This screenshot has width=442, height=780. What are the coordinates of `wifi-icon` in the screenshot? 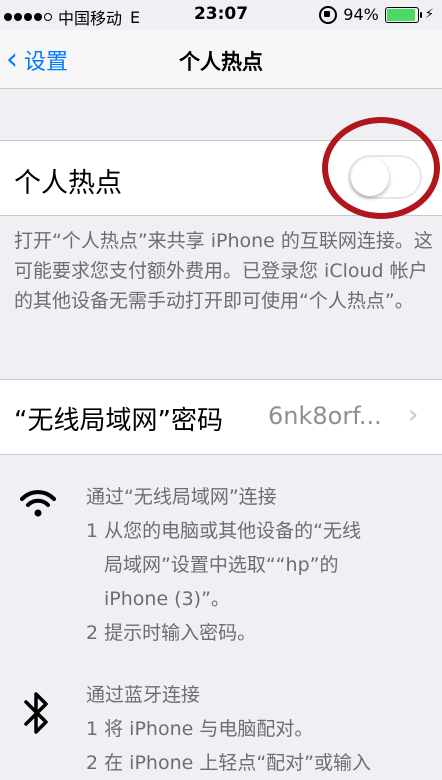 It's located at (38, 508).